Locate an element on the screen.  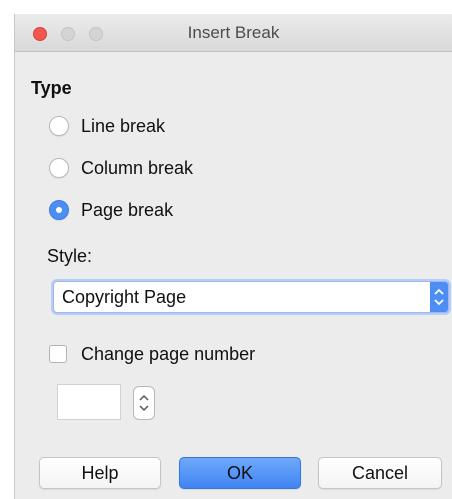
change-page-number-option: Change page number is located at coordinates (152, 354).